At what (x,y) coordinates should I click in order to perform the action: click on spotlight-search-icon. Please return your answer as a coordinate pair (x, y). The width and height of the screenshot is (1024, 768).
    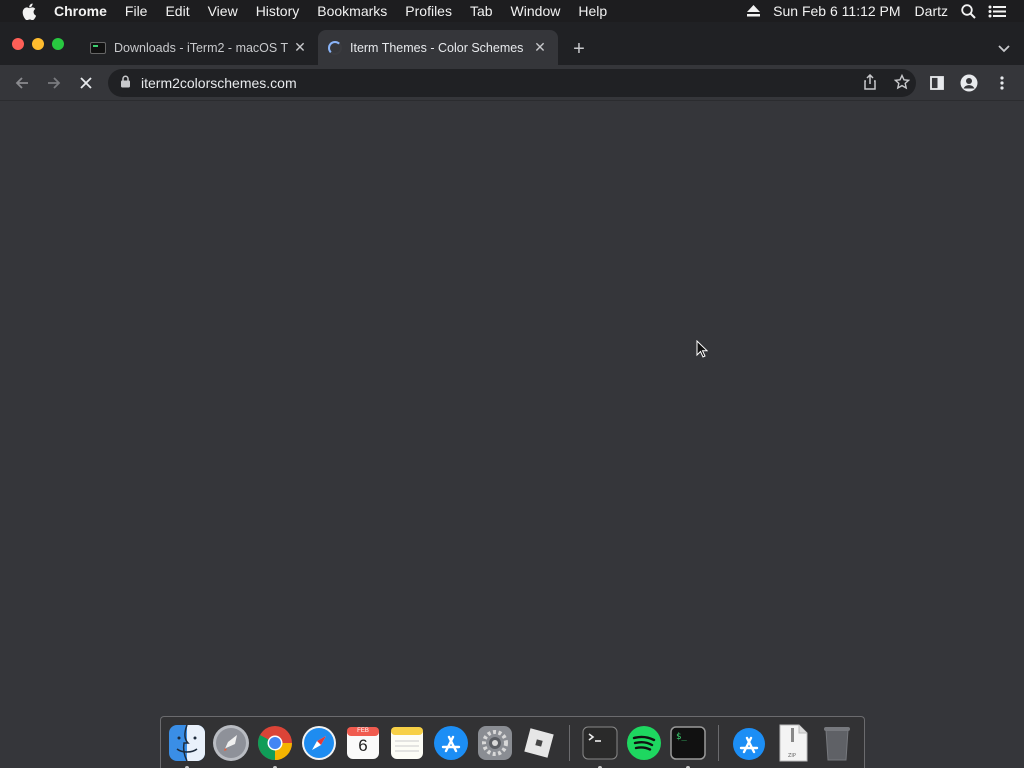
    Looking at the image, I should click on (968, 11).